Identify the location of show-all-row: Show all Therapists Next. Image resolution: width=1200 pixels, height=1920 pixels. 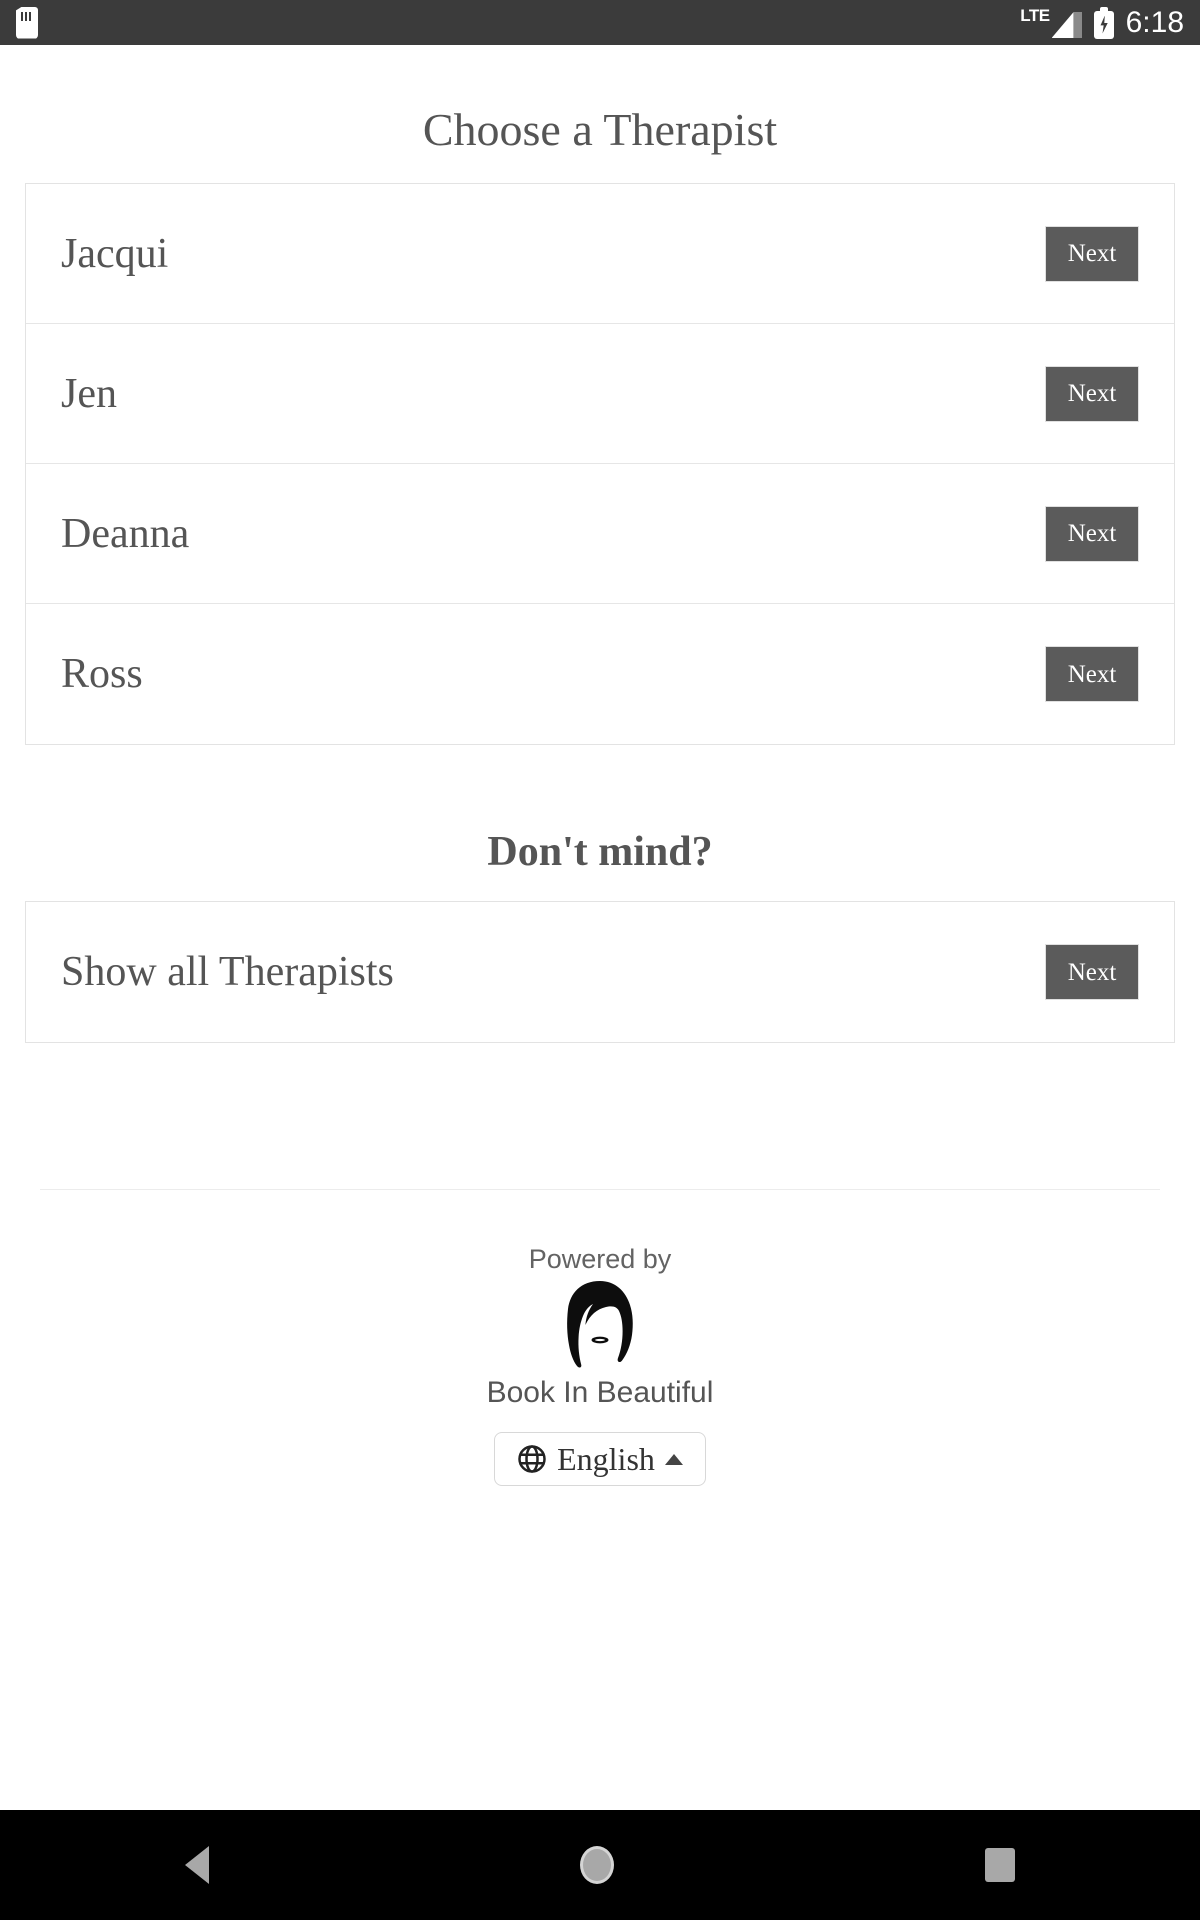
(600, 972).